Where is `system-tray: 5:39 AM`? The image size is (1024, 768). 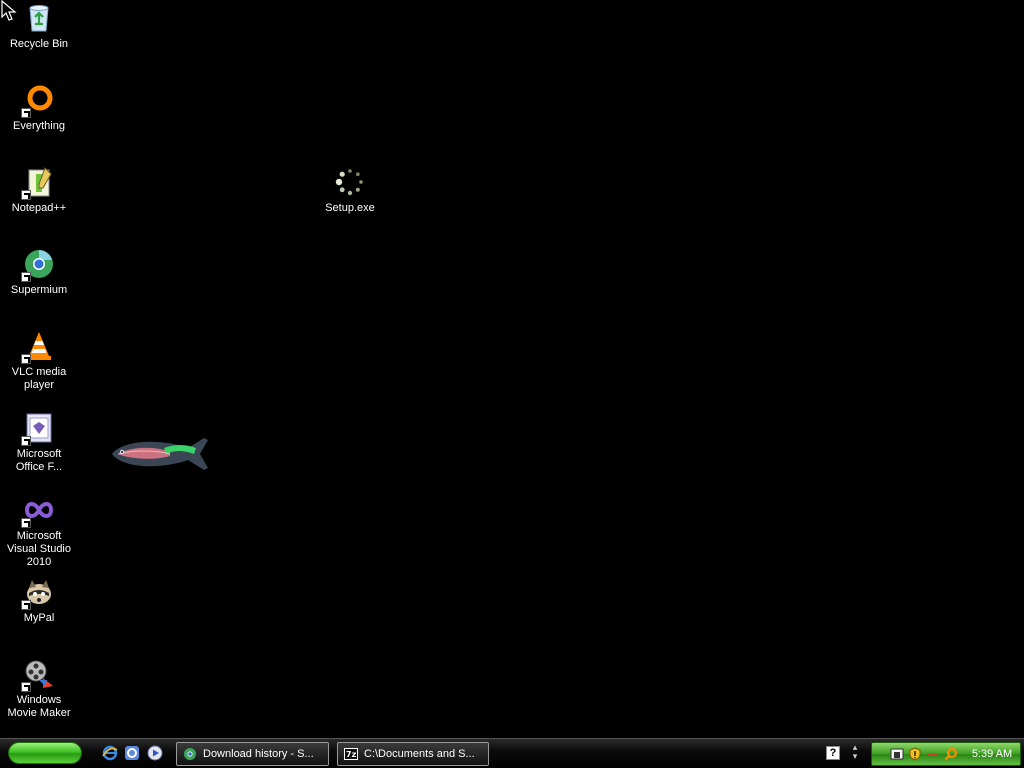 system-tray: 5:39 AM is located at coordinates (946, 754).